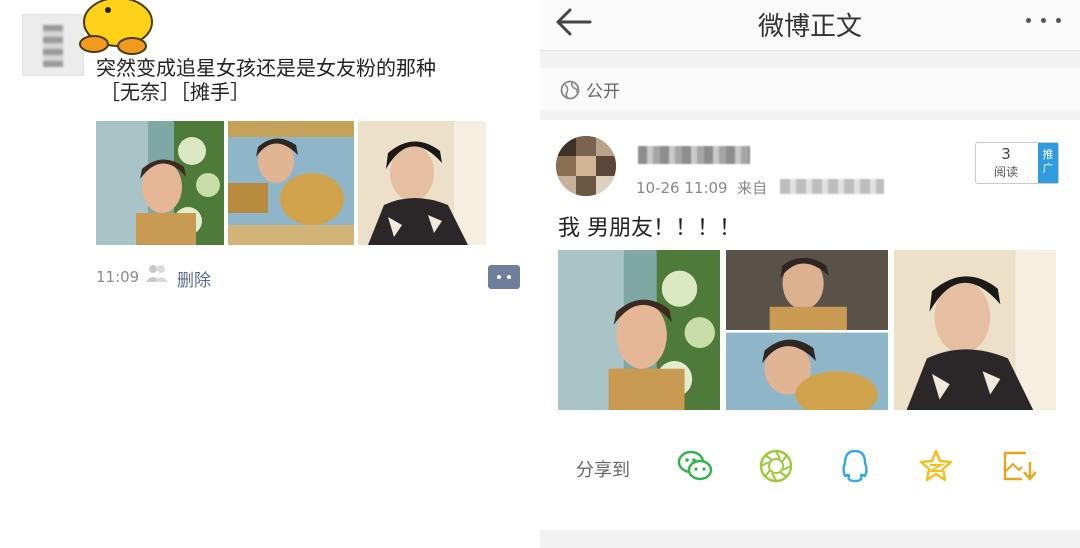 This screenshot has width=1080, height=548. I want to click on post-body: 我 男朋友！！！！, so click(649, 228).